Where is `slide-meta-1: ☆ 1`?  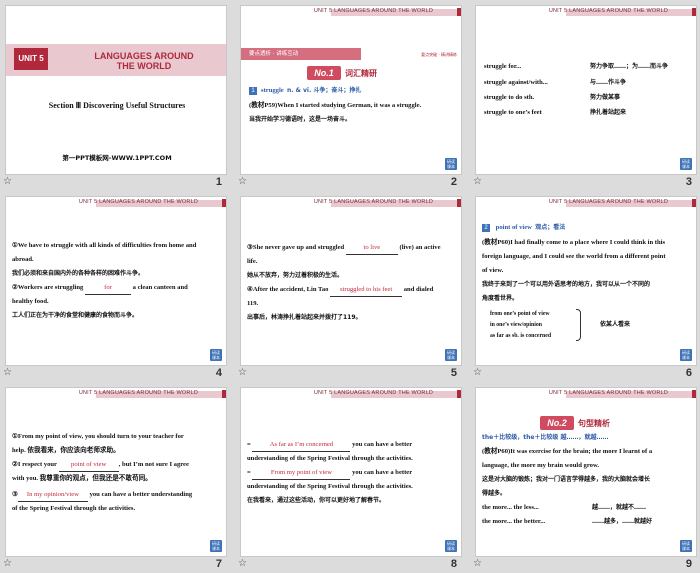 slide-meta-1: ☆ 1 is located at coordinates (116, 183).